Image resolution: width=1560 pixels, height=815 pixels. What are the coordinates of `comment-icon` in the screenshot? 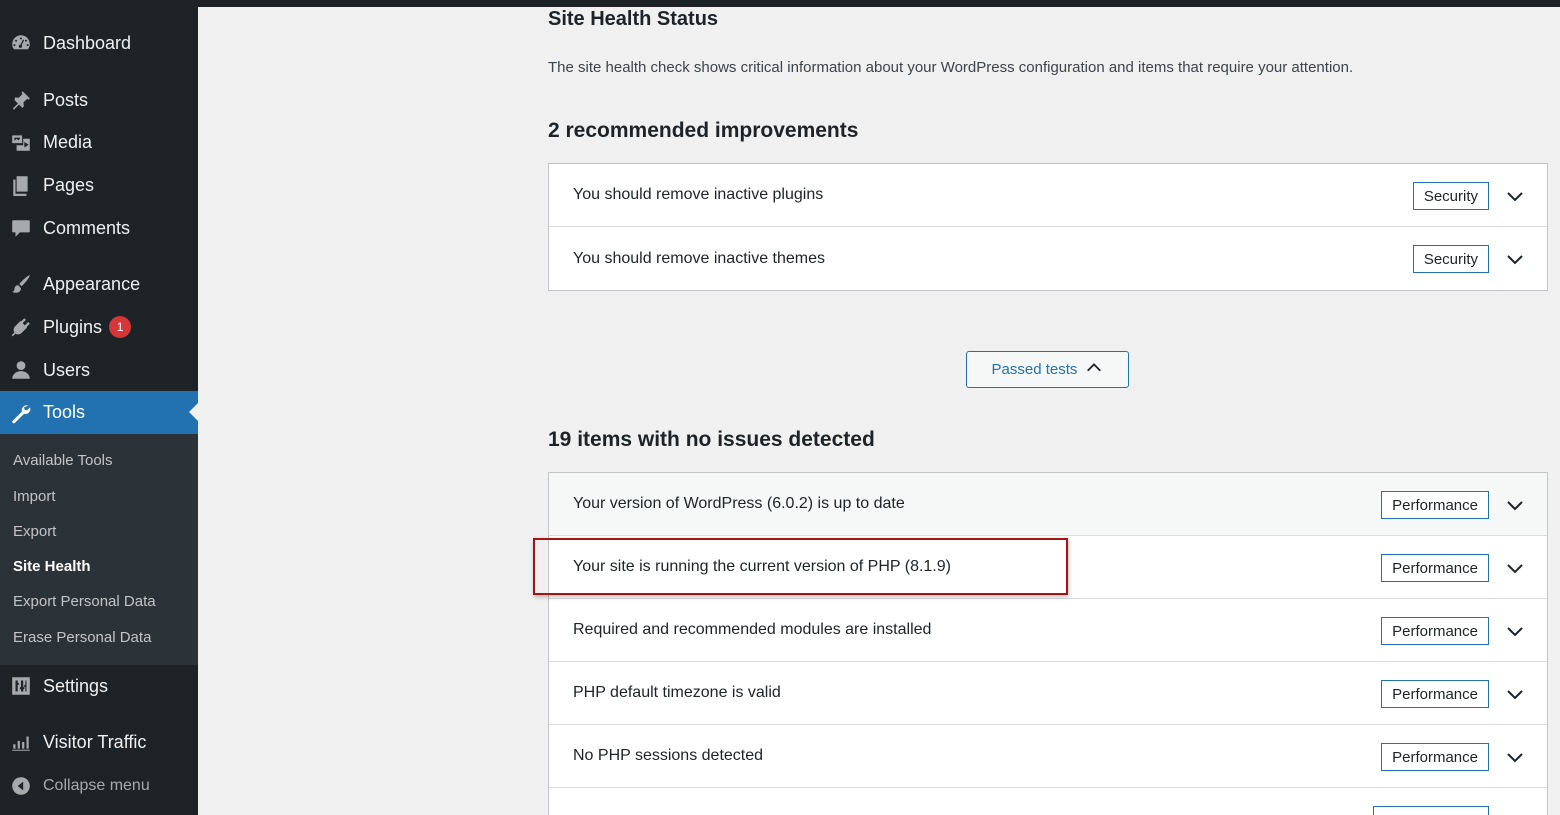 It's located at (21, 228).